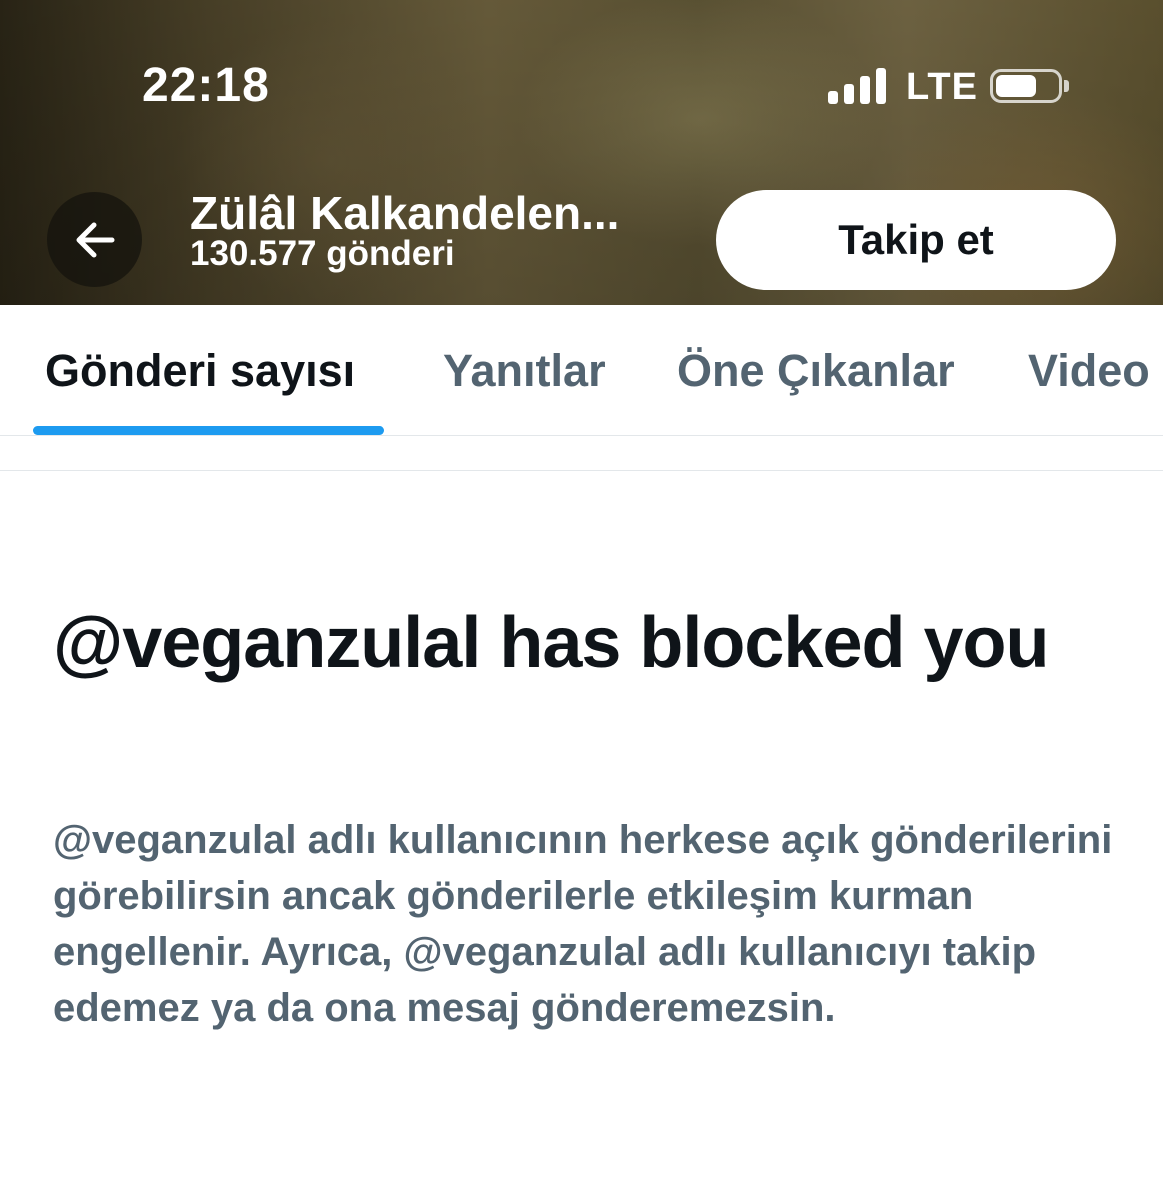  I want to click on arrow-left-icon, so click(95, 239).